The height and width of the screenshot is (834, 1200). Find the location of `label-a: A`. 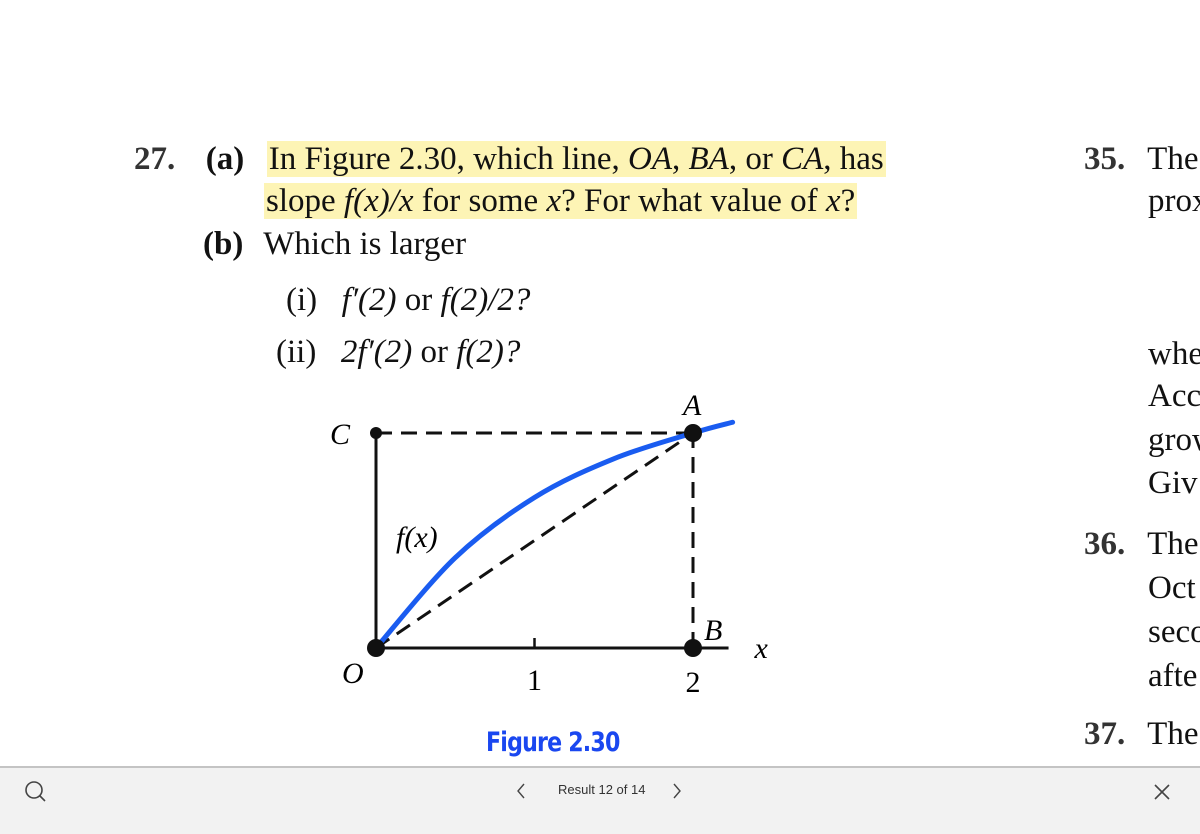

label-a: A is located at coordinates (691, 405).